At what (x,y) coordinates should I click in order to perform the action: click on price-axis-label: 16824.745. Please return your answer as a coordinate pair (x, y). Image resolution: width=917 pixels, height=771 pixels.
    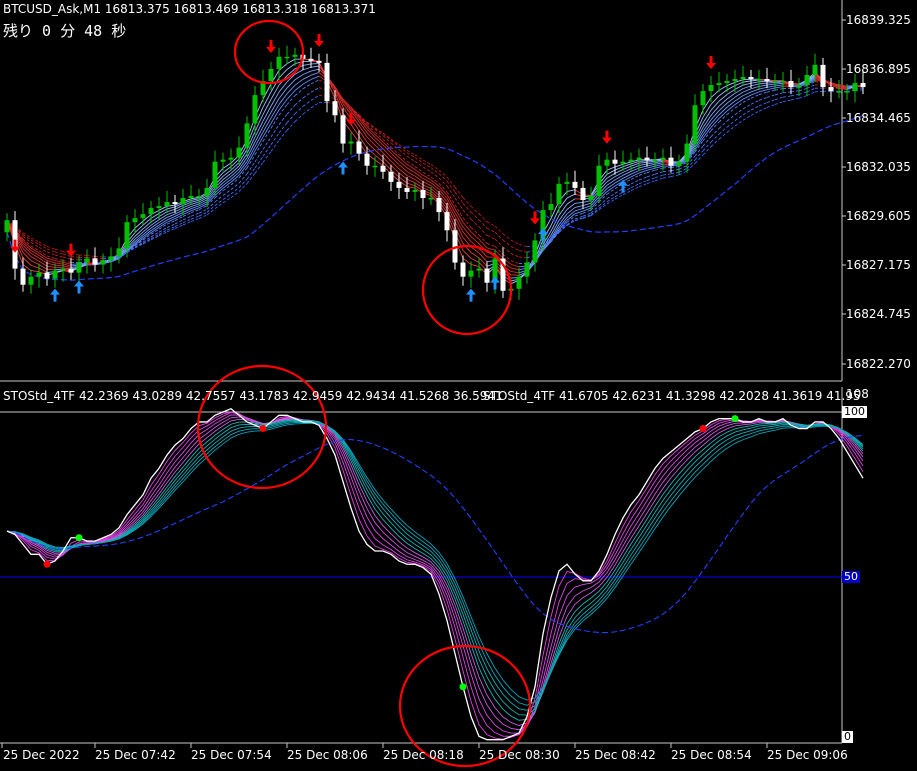
    Looking at the image, I should click on (878, 314).